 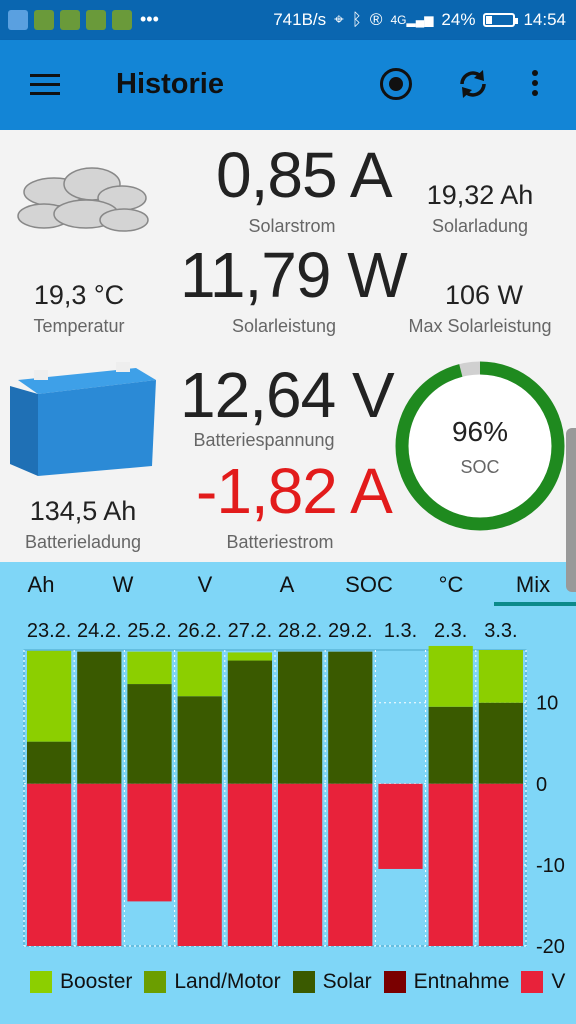 What do you see at coordinates (356, 19) in the screenshot?
I see `bluetooth-icon: ᛒ` at bounding box center [356, 19].